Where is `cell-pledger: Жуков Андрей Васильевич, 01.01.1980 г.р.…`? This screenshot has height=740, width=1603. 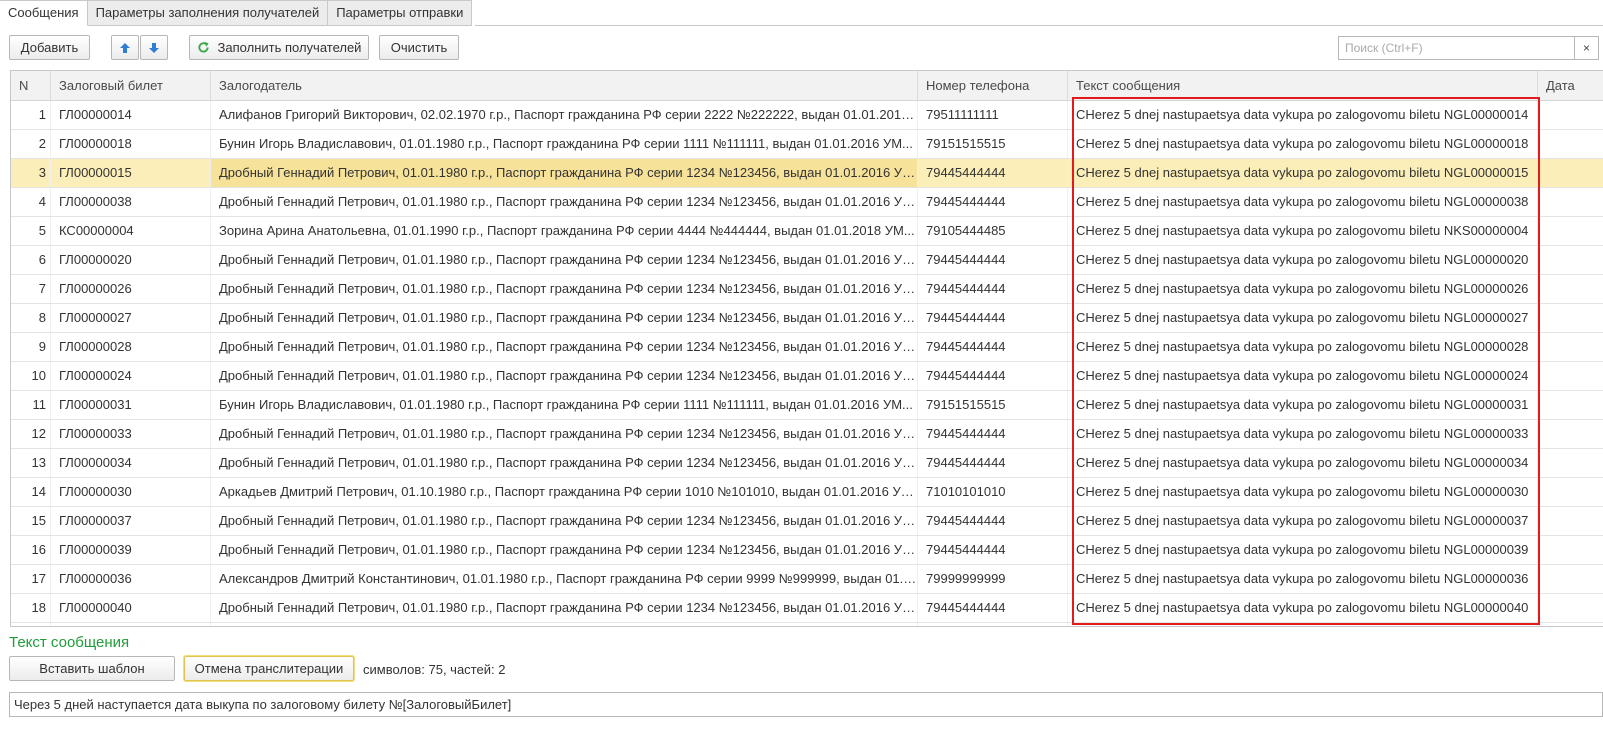
cell-pledger: Жуков Андрей Васильевич, 01.01.1980 г.р.… is located at coordinates (564, 624).